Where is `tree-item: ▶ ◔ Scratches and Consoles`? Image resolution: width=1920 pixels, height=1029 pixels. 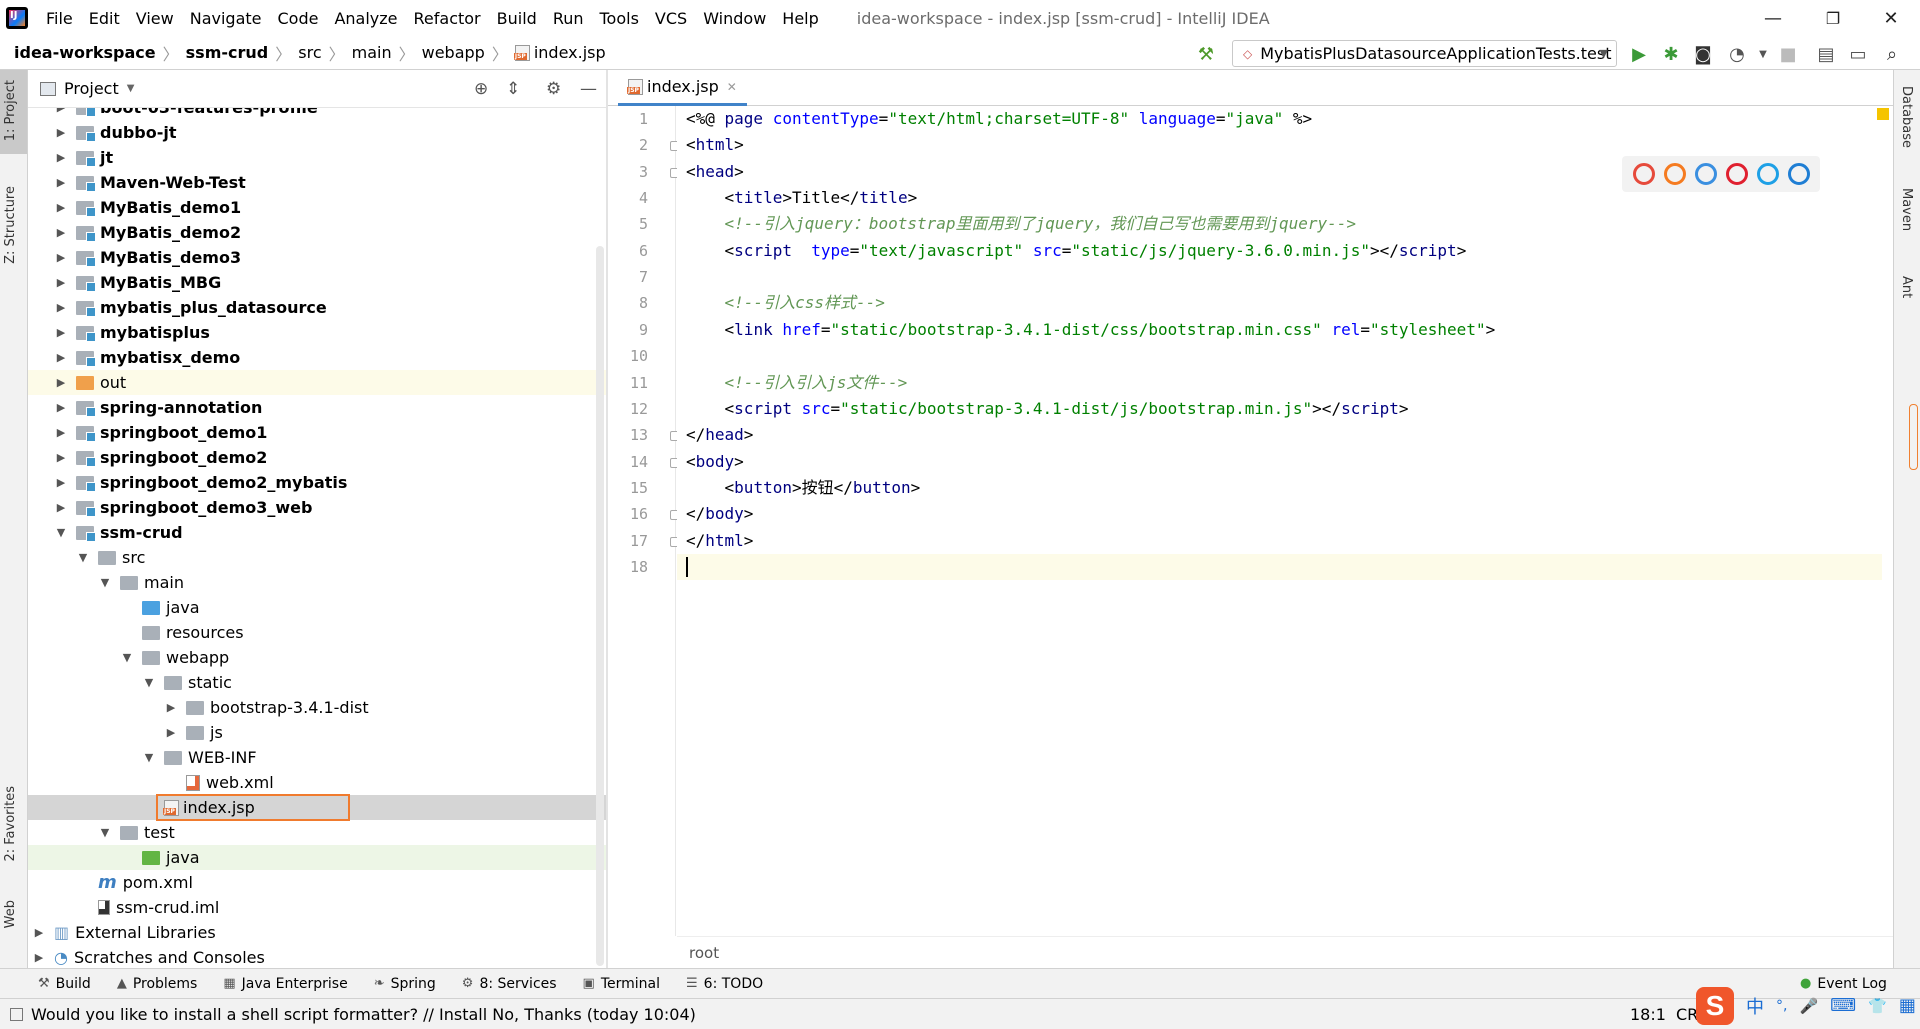 tree-item: ▶ ◔ Scratches and Consoles is located at coordinates (317, 956).